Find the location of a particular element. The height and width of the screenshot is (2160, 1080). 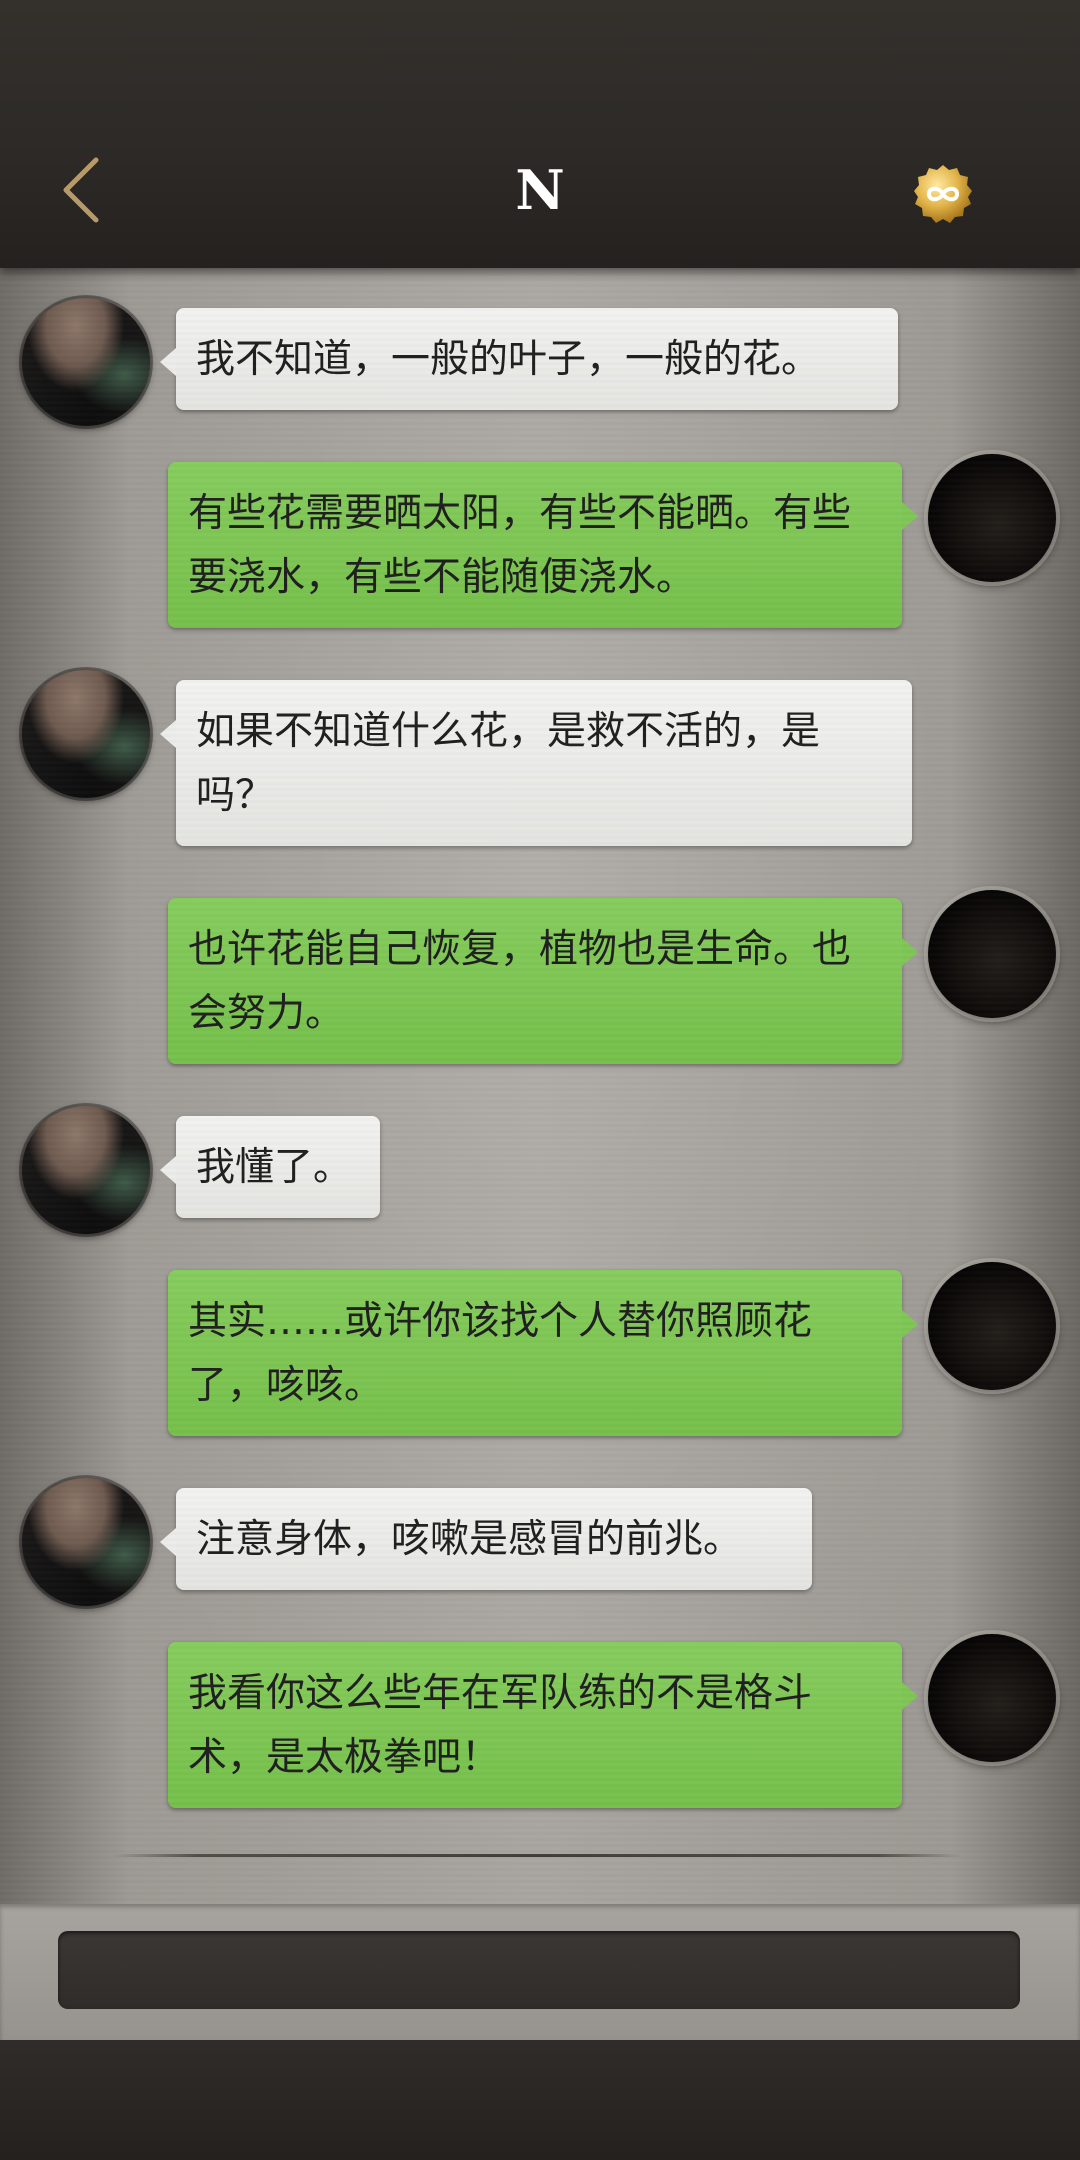

back-button is located at coordinates (82, 190).